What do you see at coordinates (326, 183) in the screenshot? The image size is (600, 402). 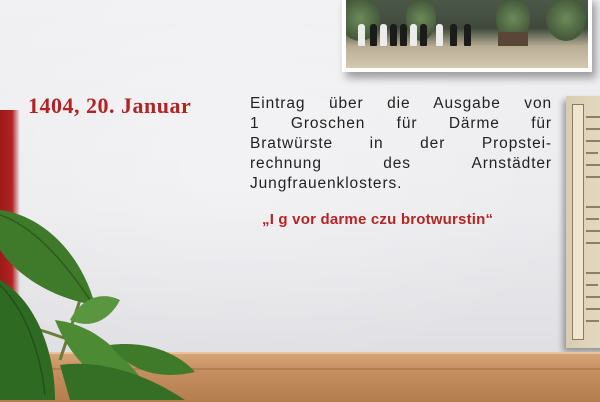 I see `entry-line: Jungfrauenklosters.` at bounding box center [326, 183].